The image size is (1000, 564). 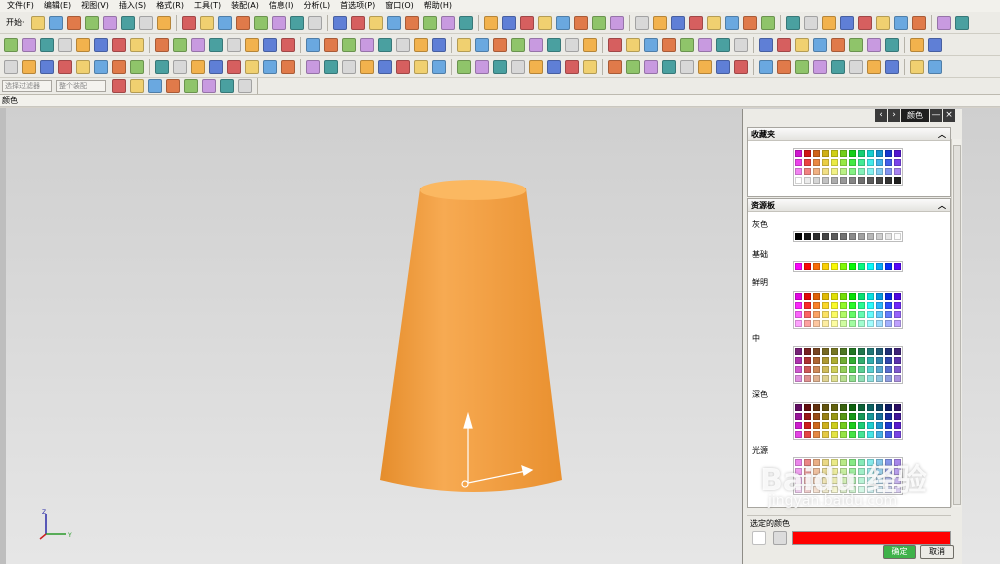 What do you see at coordinates (316, 6) in the screenshot?
I see `menu-analysis: 分析(L)` at bounding box center [316, 6].